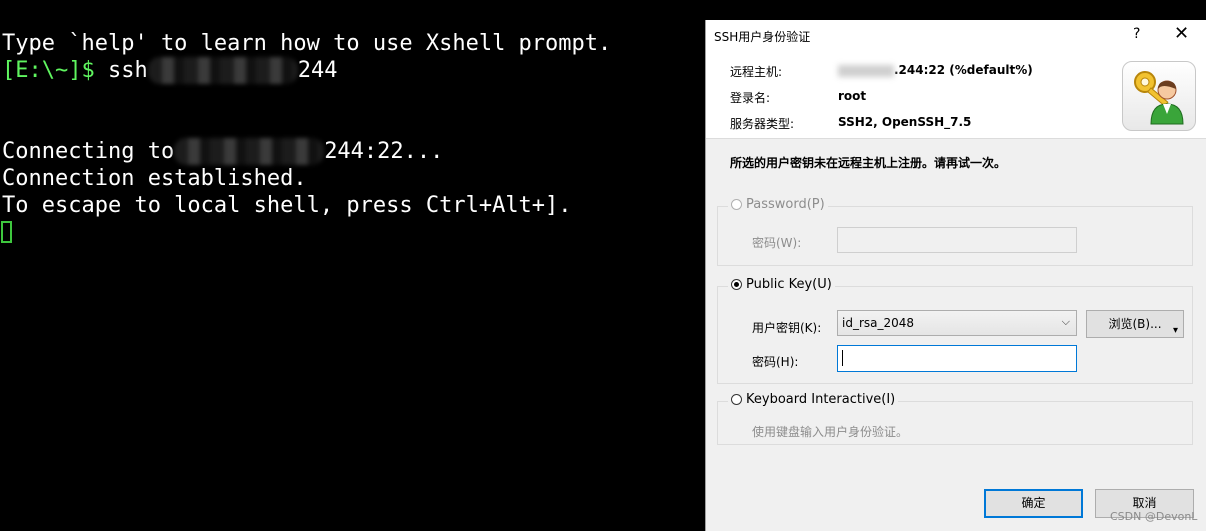 The image size is (1206, 531). What do you see at coordinates (963, 70) in the screenshot?
I see `remote-host-text: .244:22 (%default%)` at bounding box center [963, 70].